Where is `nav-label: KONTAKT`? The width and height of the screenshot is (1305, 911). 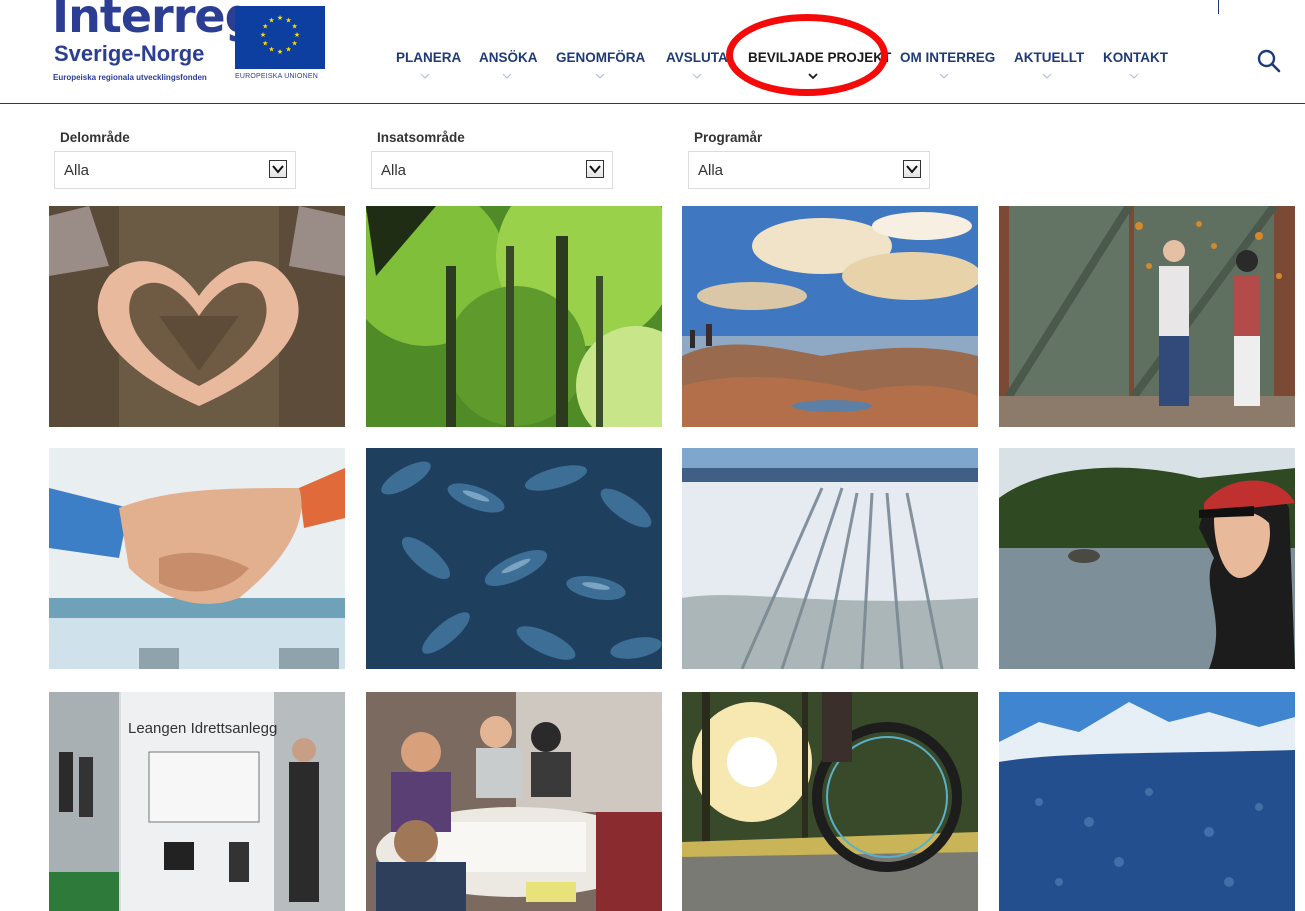
nav-label: KONTAKT is located at coordinates (1135, 57).